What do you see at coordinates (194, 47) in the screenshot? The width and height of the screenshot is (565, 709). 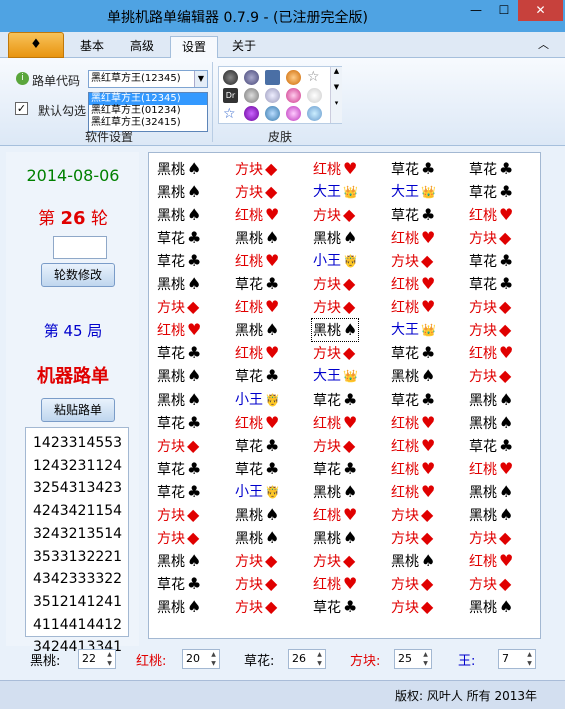 I see `tab-settings: 设置` at bounding box center [194, 47].